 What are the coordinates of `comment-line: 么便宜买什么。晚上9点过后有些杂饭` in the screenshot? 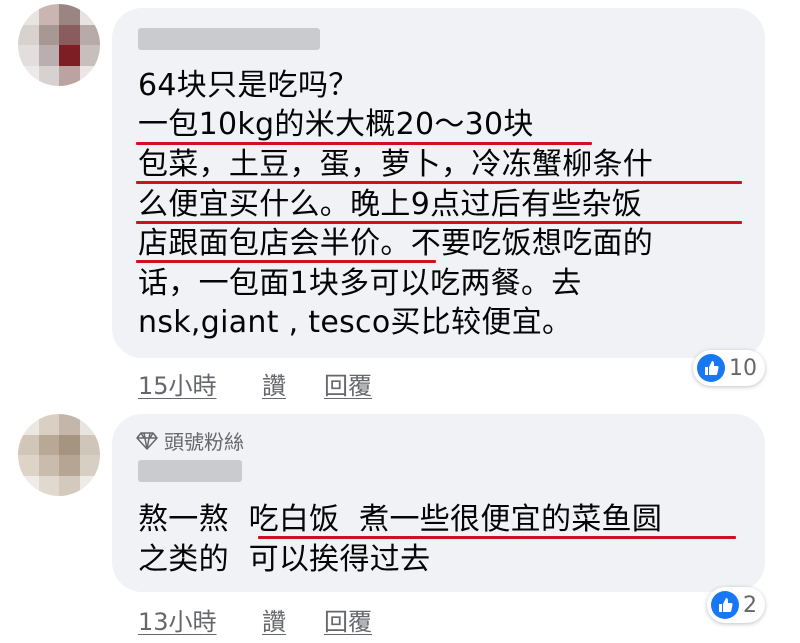 It's located at (390, 204).